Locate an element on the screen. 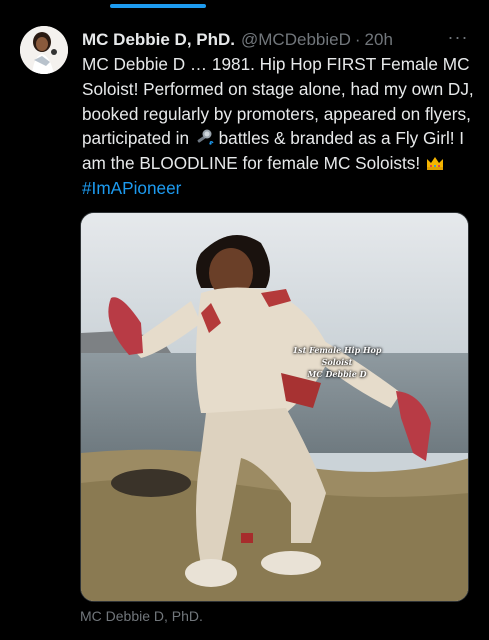 This screenshot has height=640, width=489. overlay-line-1: 1st Female Hip Hop is located at coordinates (337, 350).